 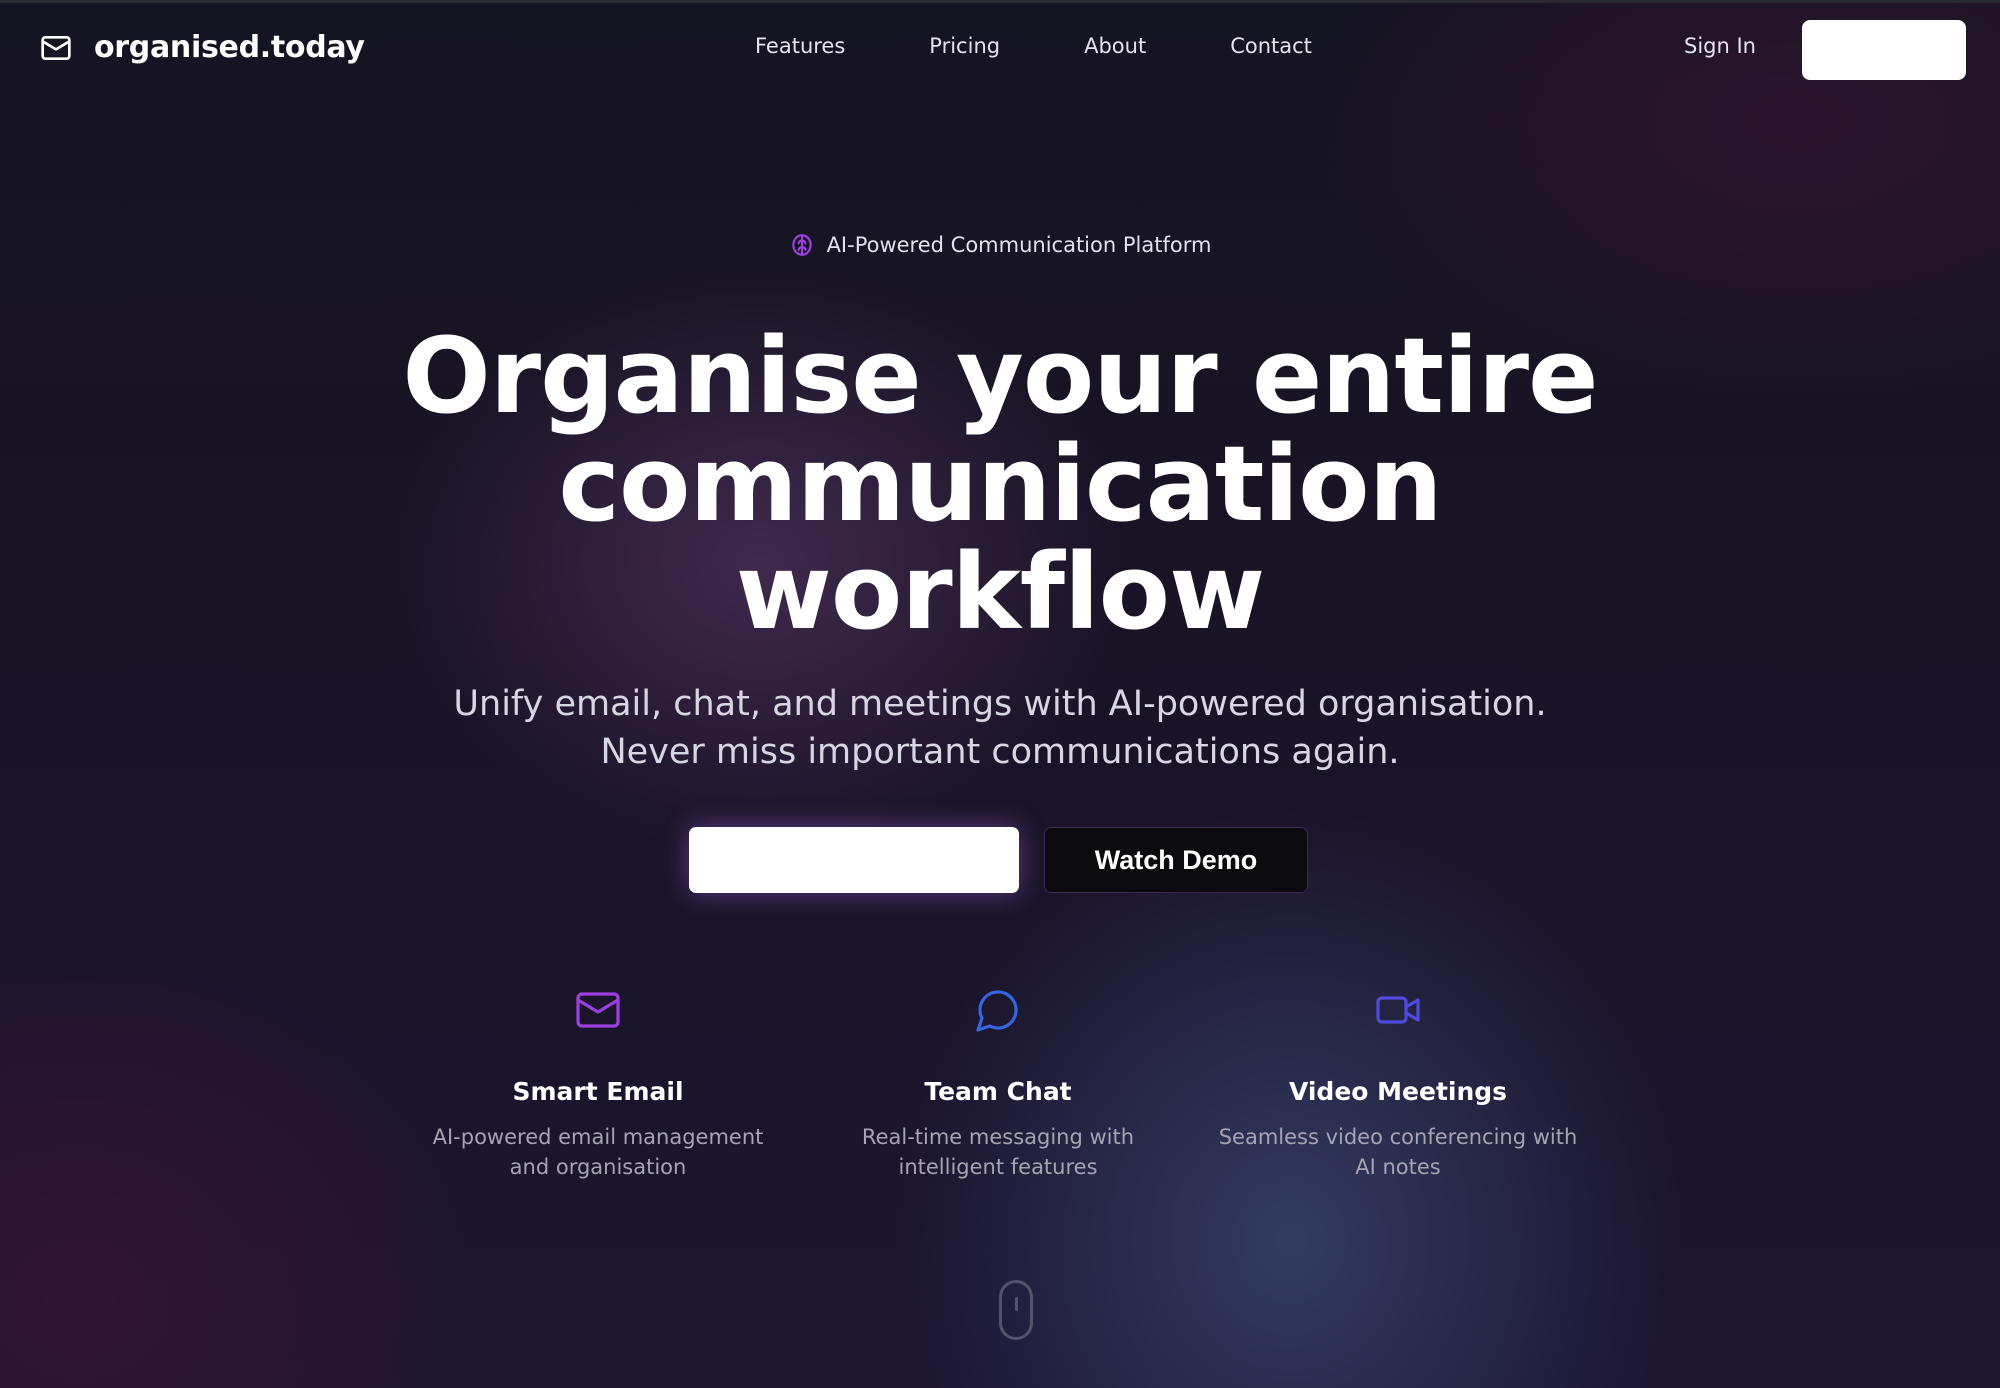 What do you see at coordinates (964, 46) in the screenshot?
I see `nav-link-pricing: Pricing` at bounding box center [964, 46].